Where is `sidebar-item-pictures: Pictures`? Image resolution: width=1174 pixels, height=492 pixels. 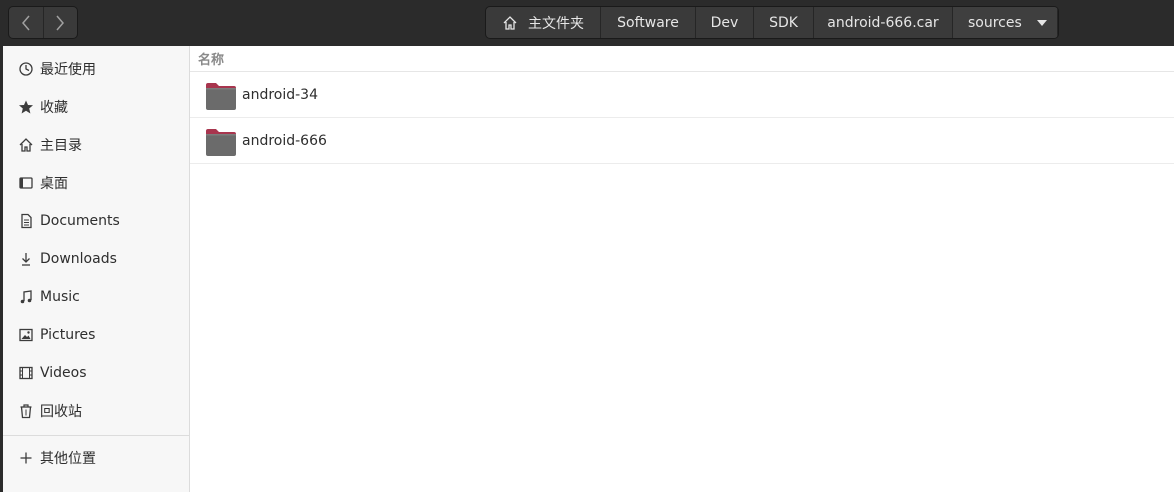 sidebar-item-pictures: Pictures is located at coordinates (96, 335).